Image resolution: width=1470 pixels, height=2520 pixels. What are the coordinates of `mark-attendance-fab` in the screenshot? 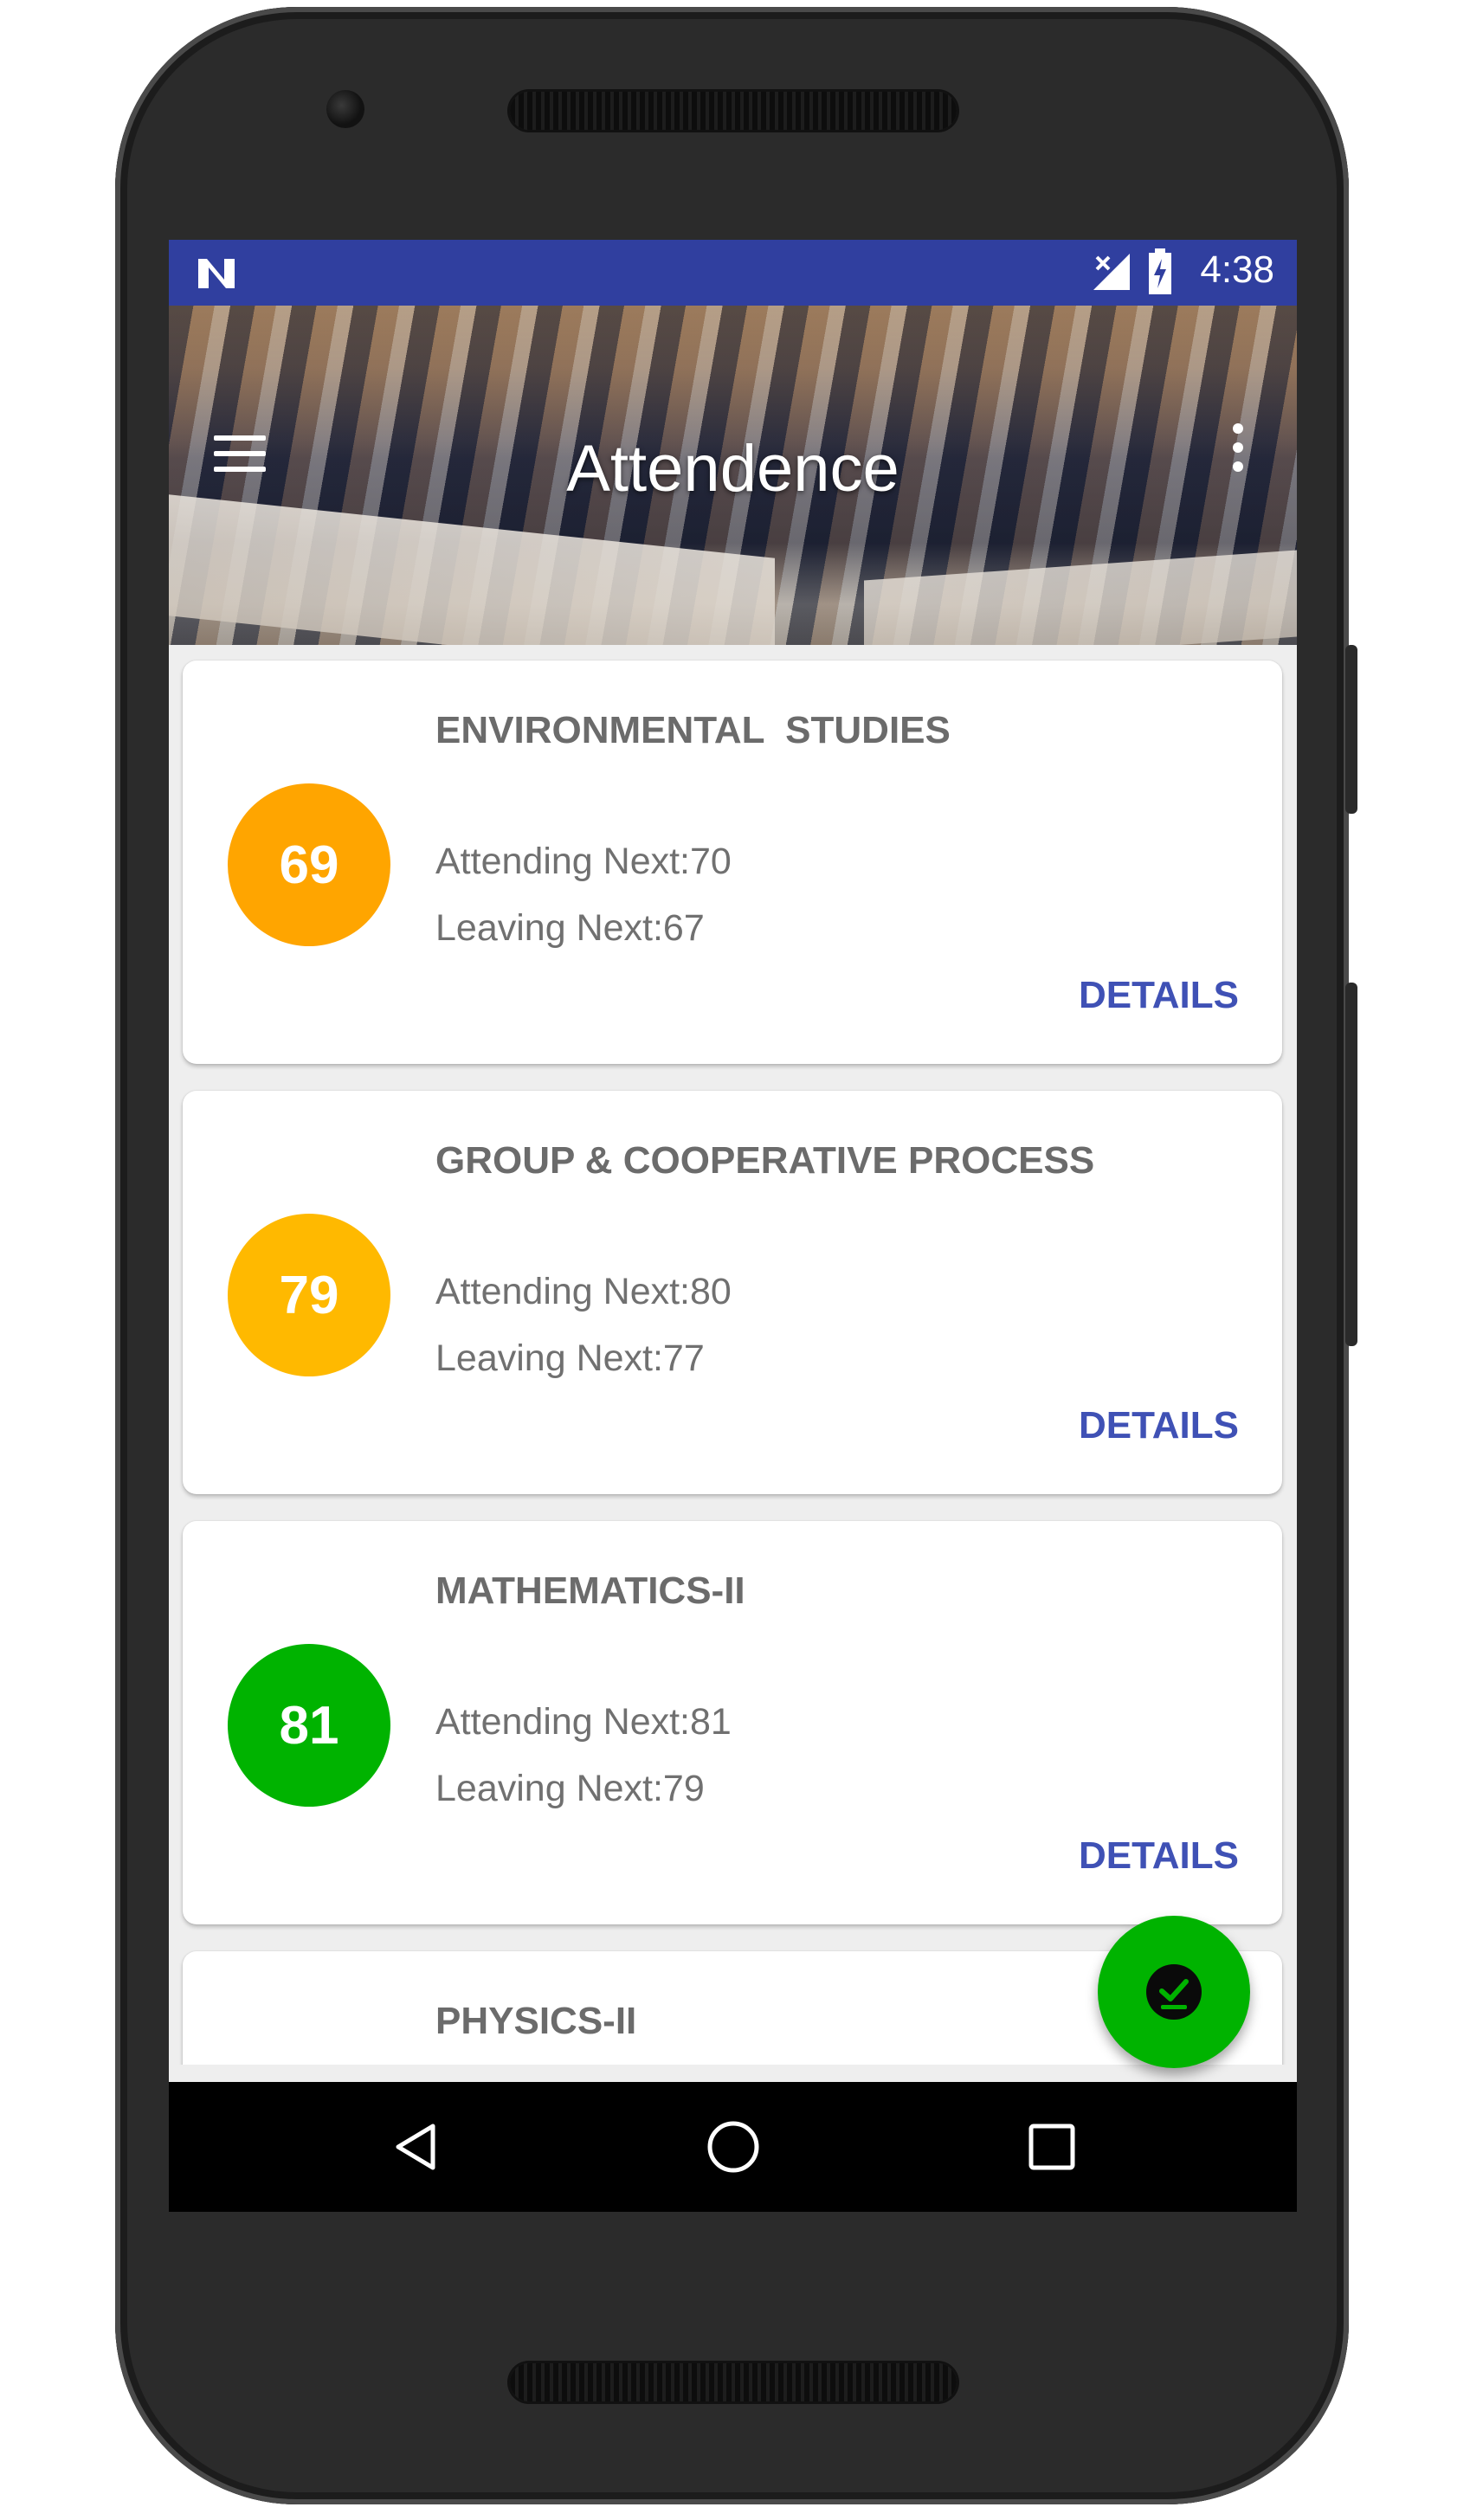 It's located at (1174, 1992).